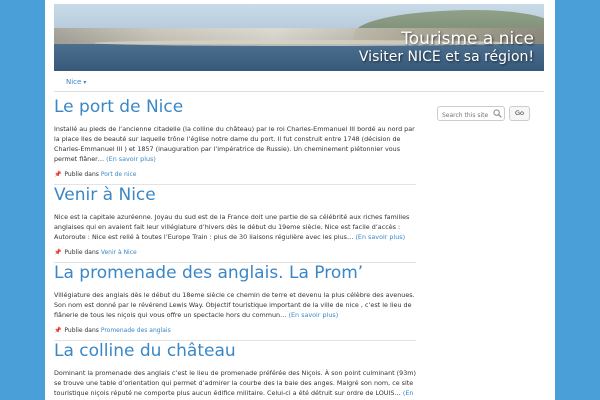 Image resolution: width=600 pixels, height=400 pixels. I want to click on category-link: Venir à Nice, so click(119, 252).